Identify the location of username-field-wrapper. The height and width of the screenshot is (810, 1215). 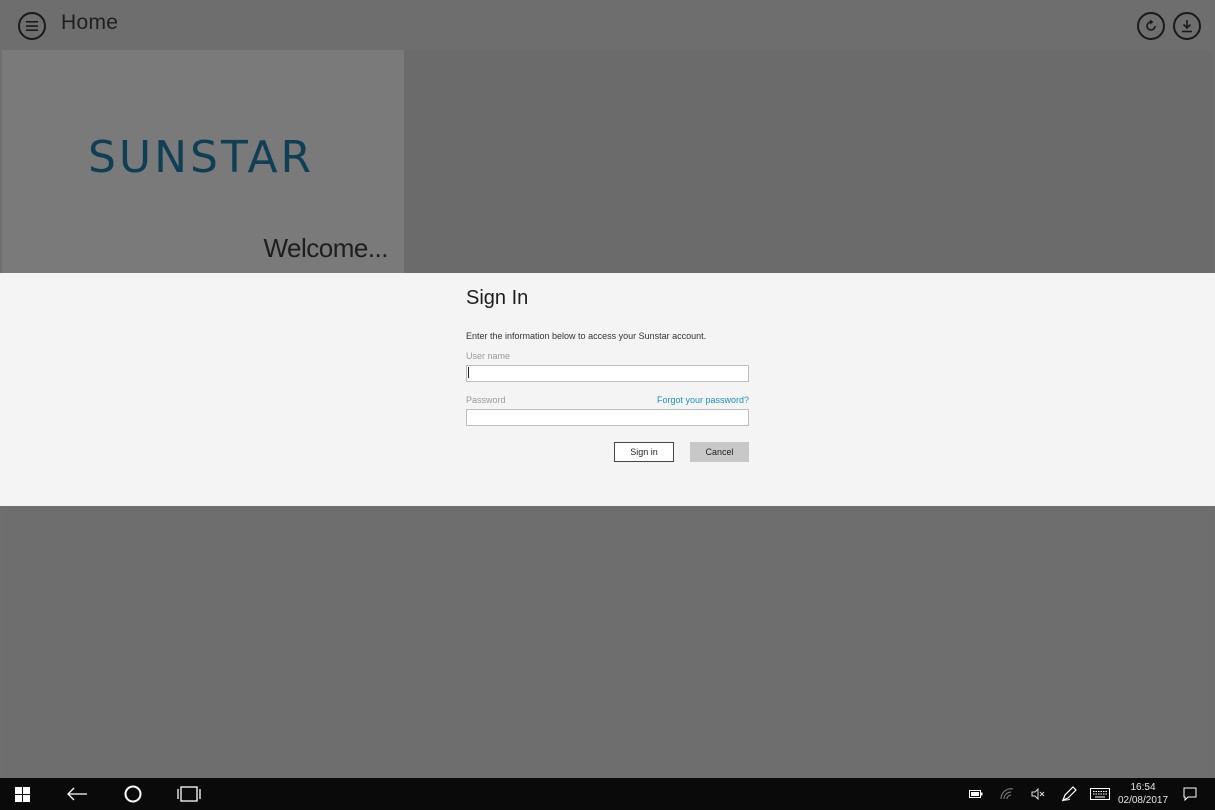
(607, 373).